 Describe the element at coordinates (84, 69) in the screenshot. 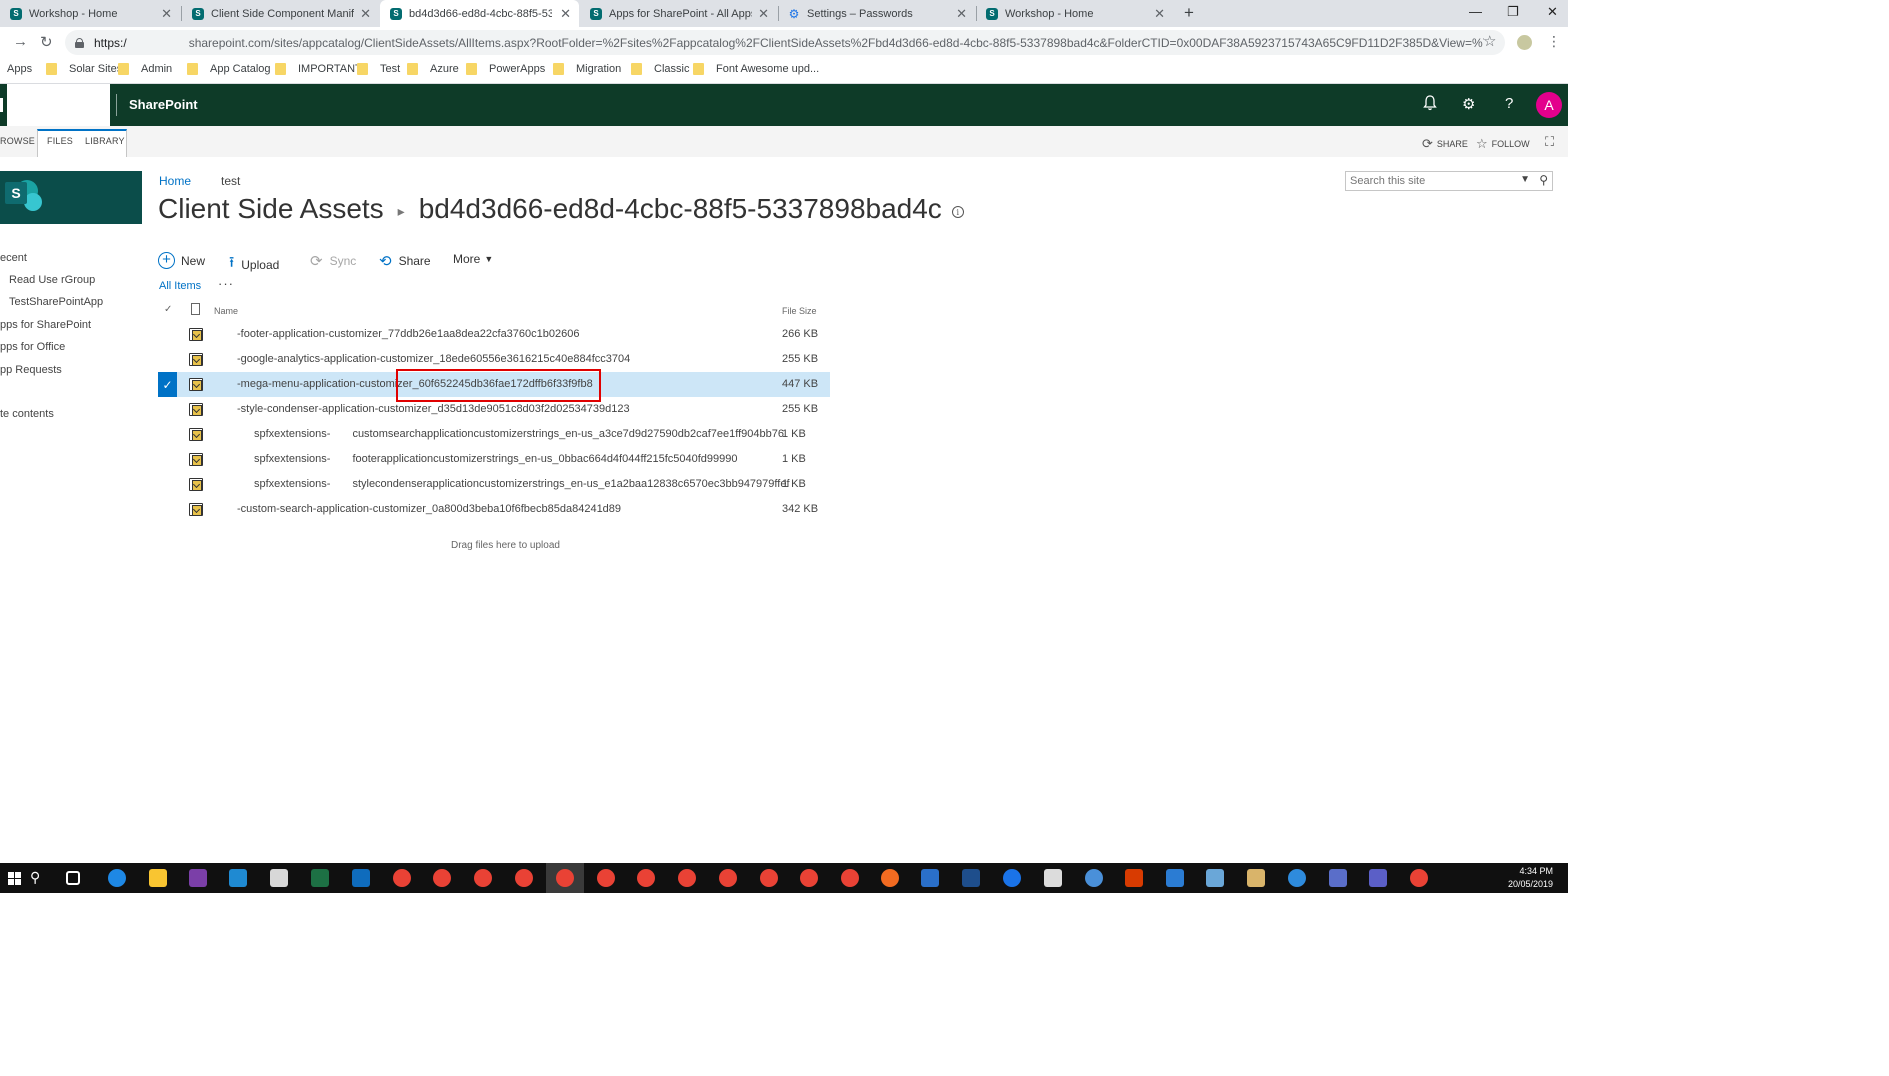

I see `bookmark-folder: Solar Sites` at that location.